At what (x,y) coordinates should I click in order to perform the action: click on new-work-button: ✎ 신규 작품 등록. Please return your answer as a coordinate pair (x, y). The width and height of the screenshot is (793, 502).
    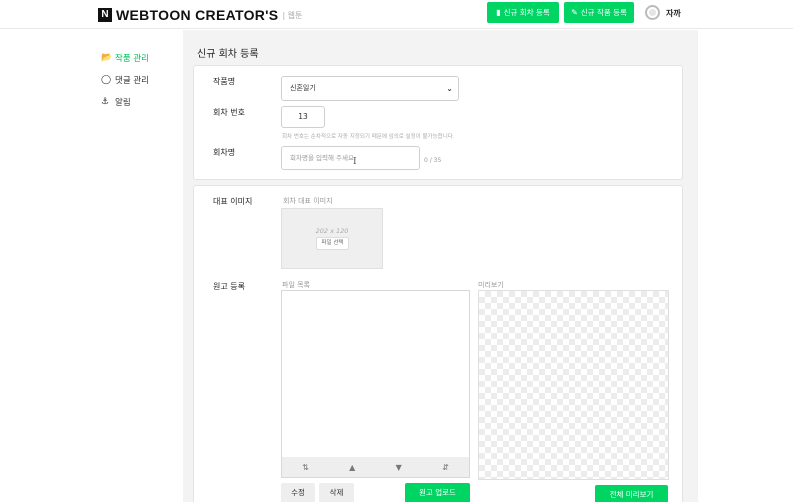
    Looking at the image, I should click on (599, 12).